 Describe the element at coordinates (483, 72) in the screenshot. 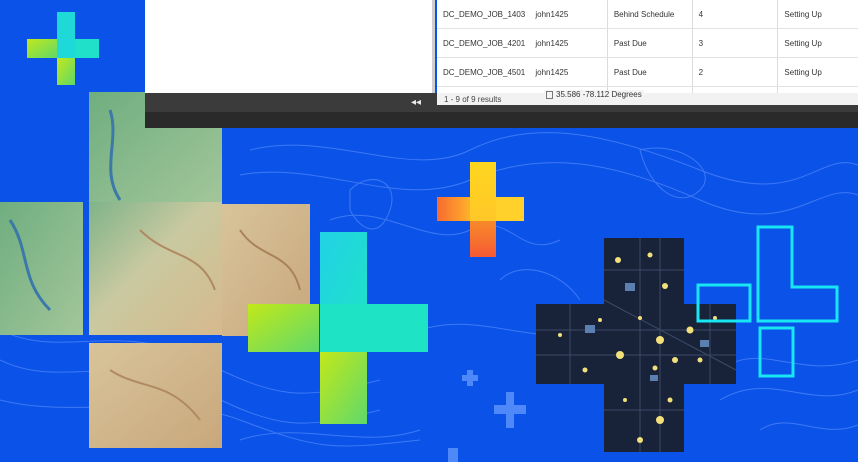

I see `job-name-cell: DC_DEMO_JOB_4501` at that location.